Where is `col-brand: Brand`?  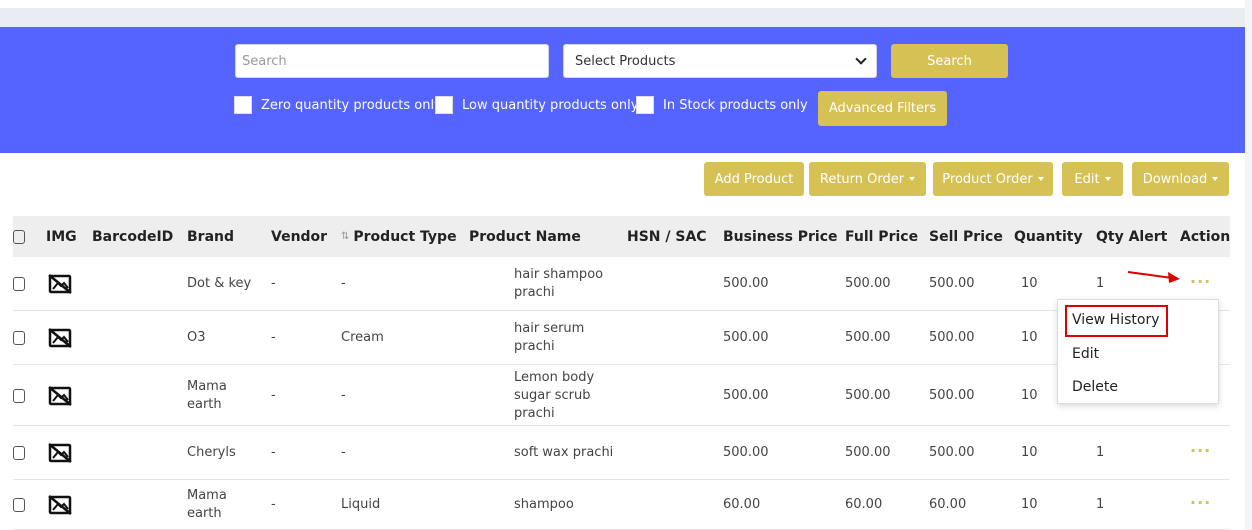 col-brand: Brand is located at coordinates (210, 236).